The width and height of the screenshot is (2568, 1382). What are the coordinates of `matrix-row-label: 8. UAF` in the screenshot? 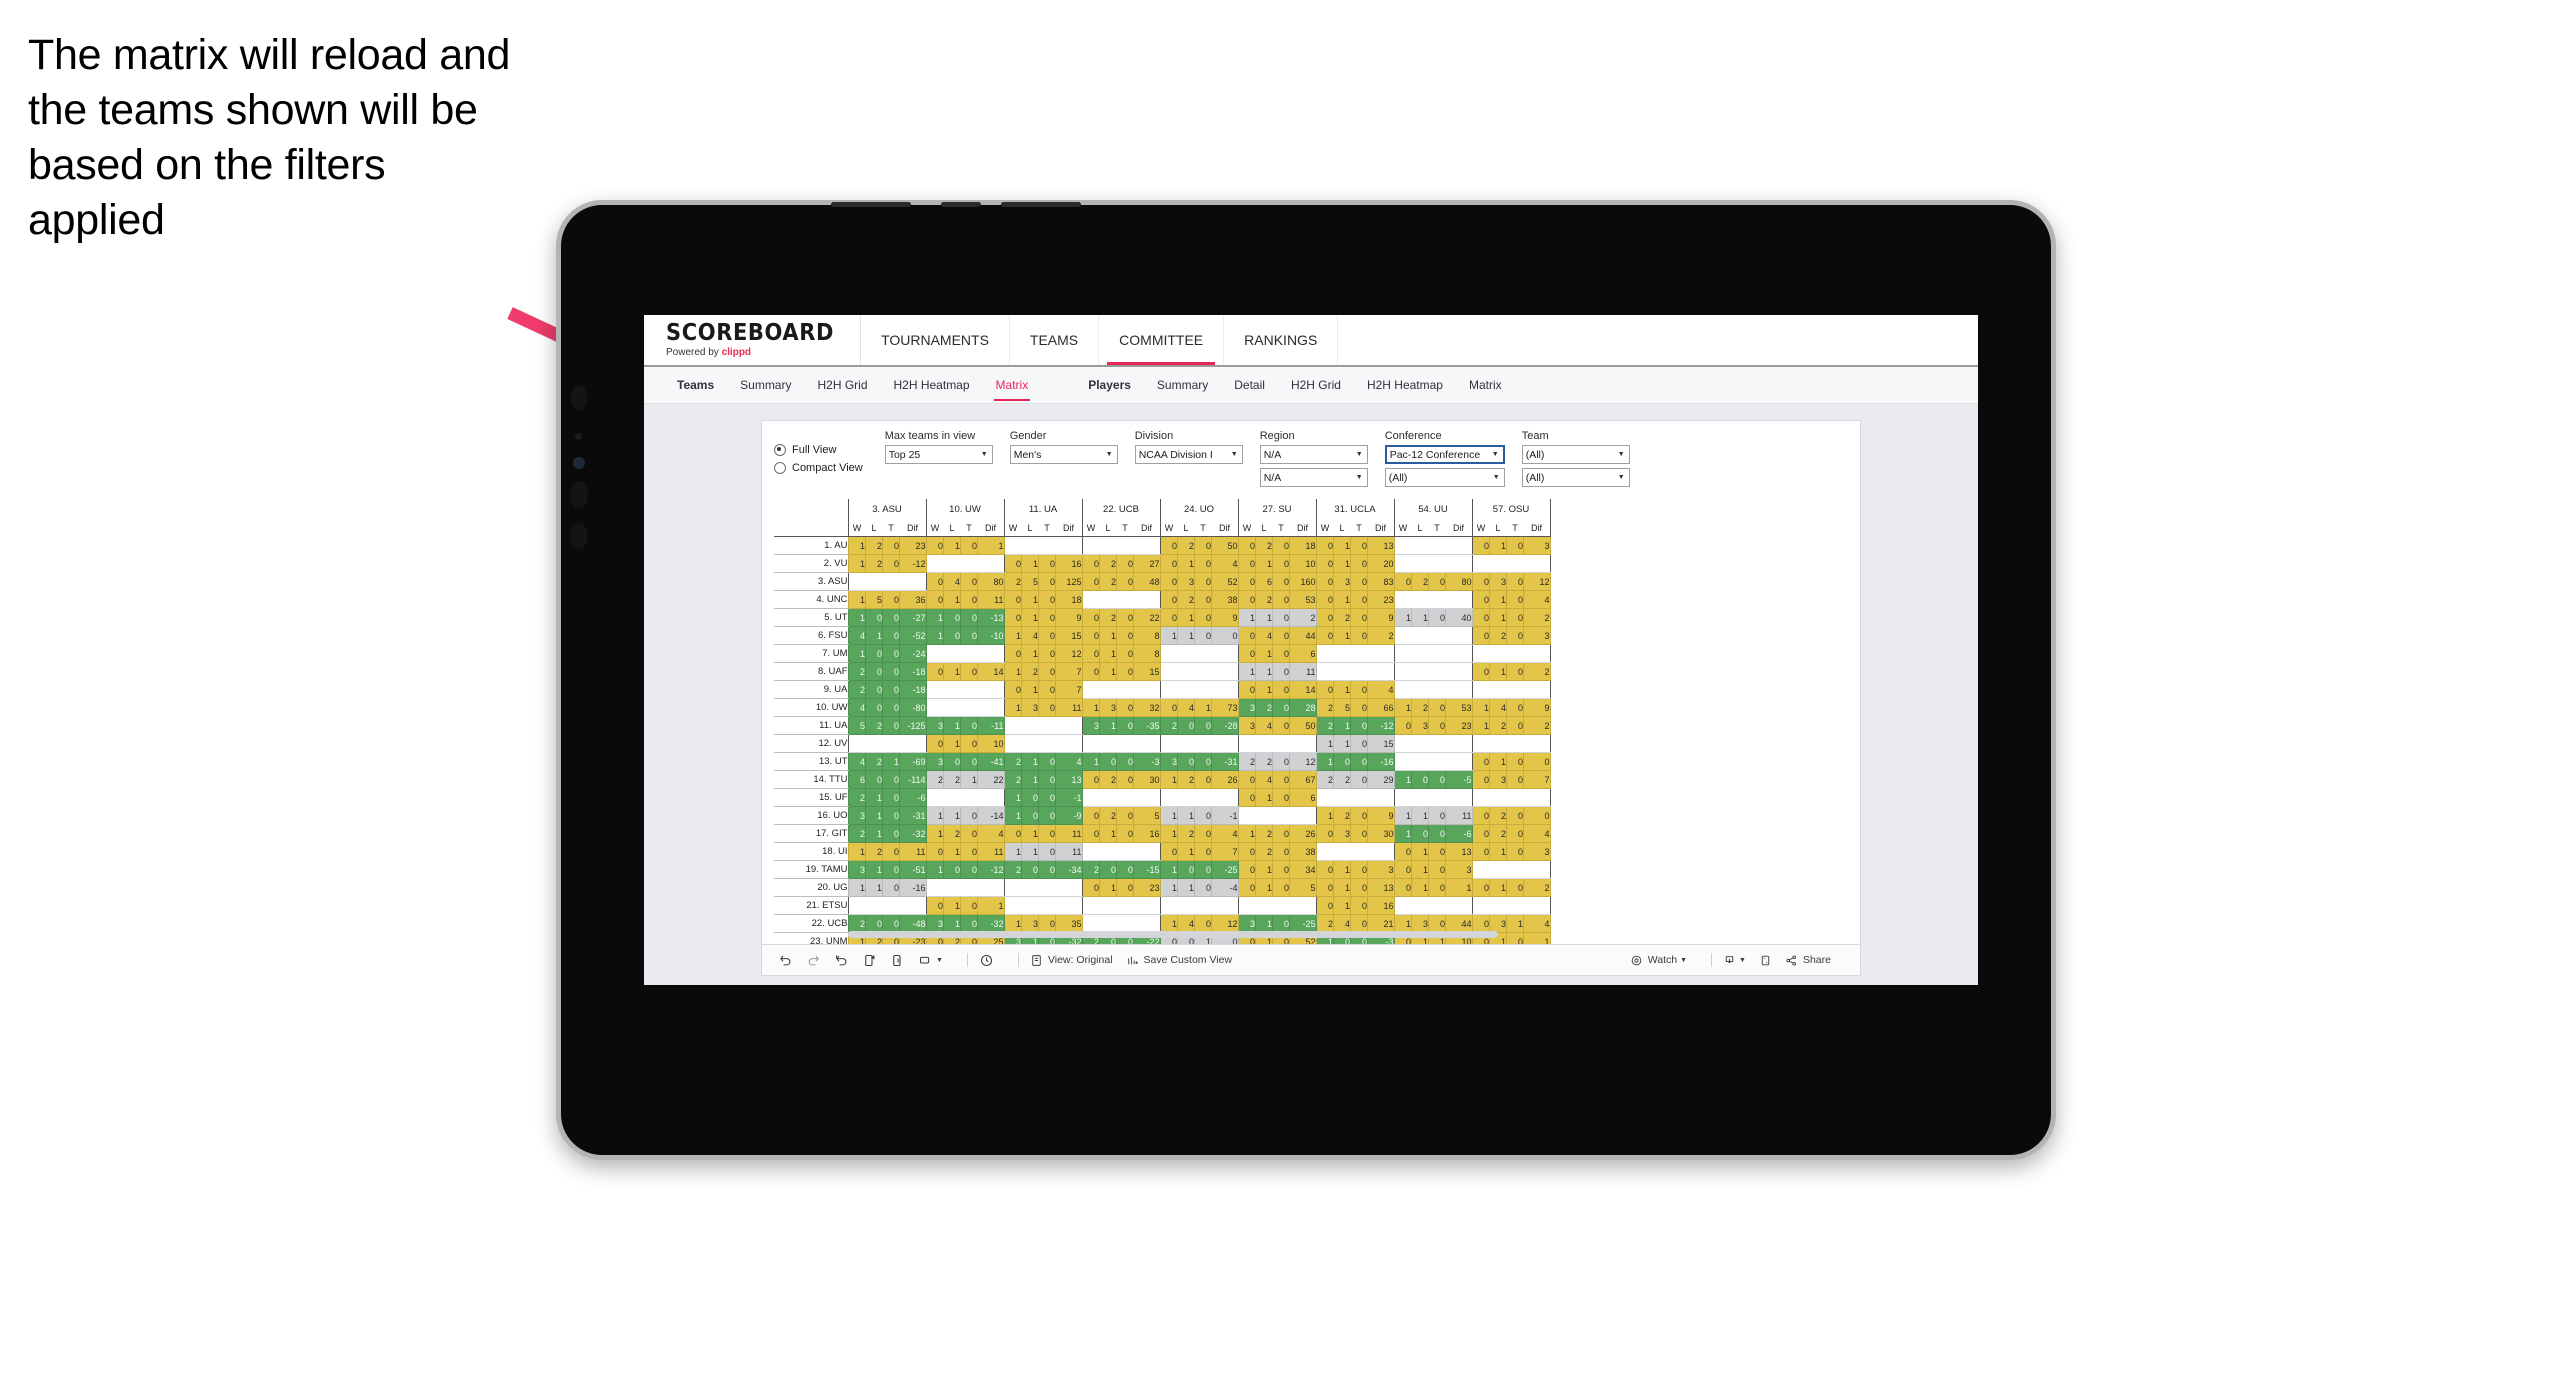 It's located at (811, 672).